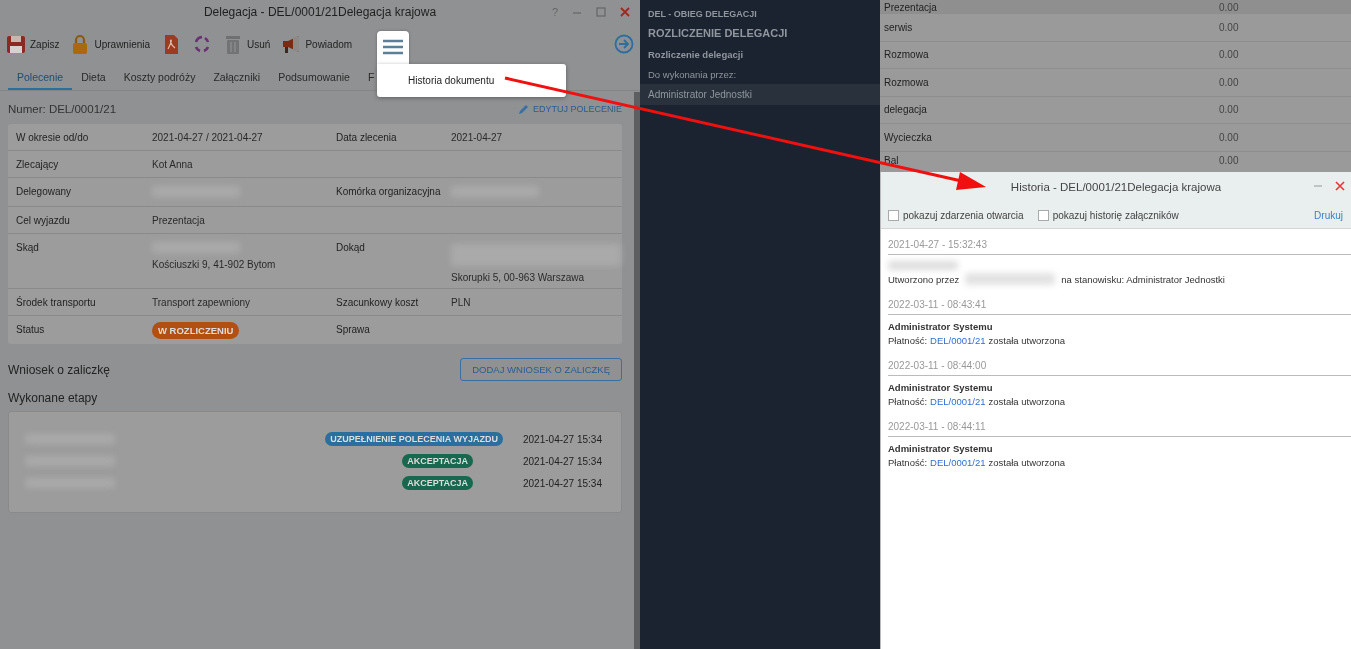 The height and width of the screenshot is (649, 1351). What do you see at coordinates (377, 303) in the screenshot?
I see `field-label: Szacunkowy koszt` at bounding box center [377, 303].